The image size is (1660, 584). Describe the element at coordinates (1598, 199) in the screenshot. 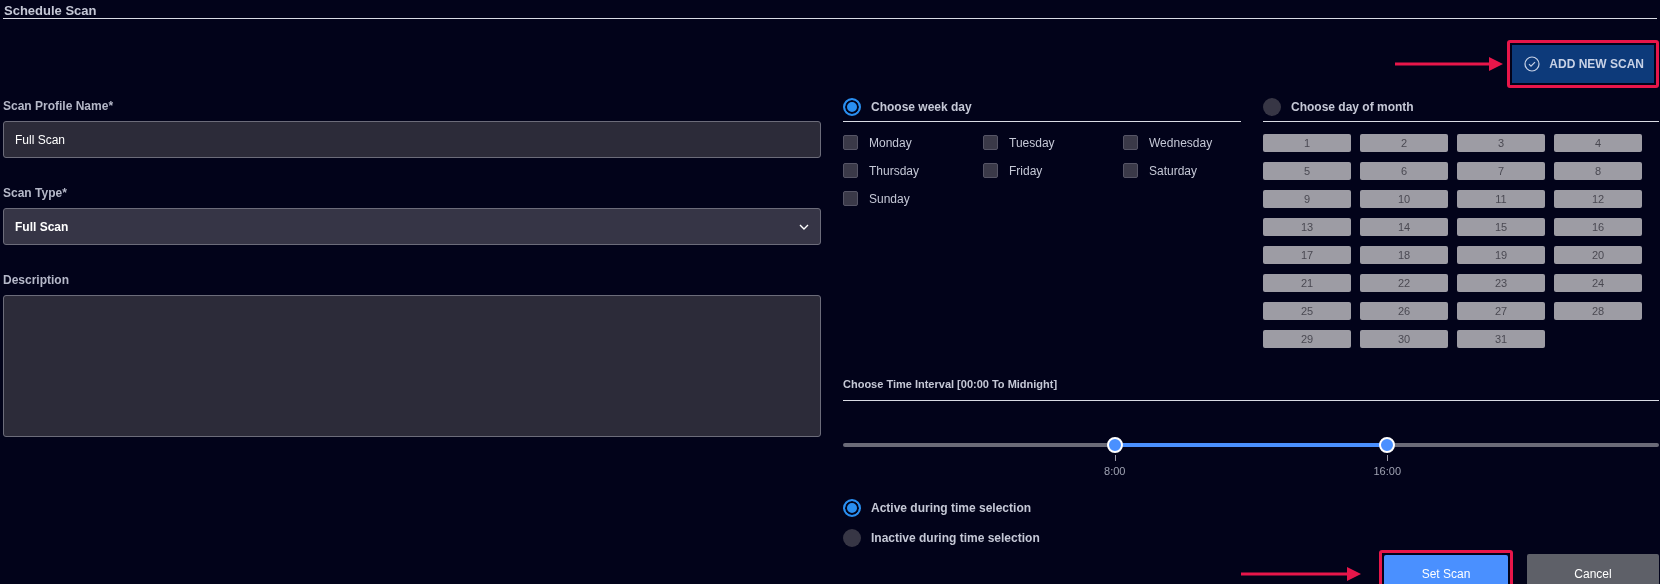

I see `day-button: 12` at that location.